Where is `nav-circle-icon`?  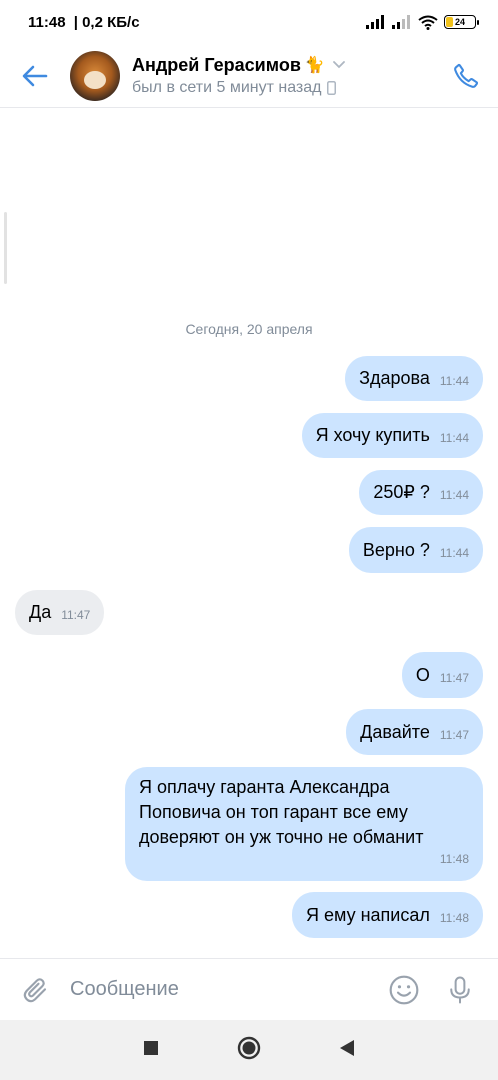
nav-circle-icon is located at coordinates (249, 1047).